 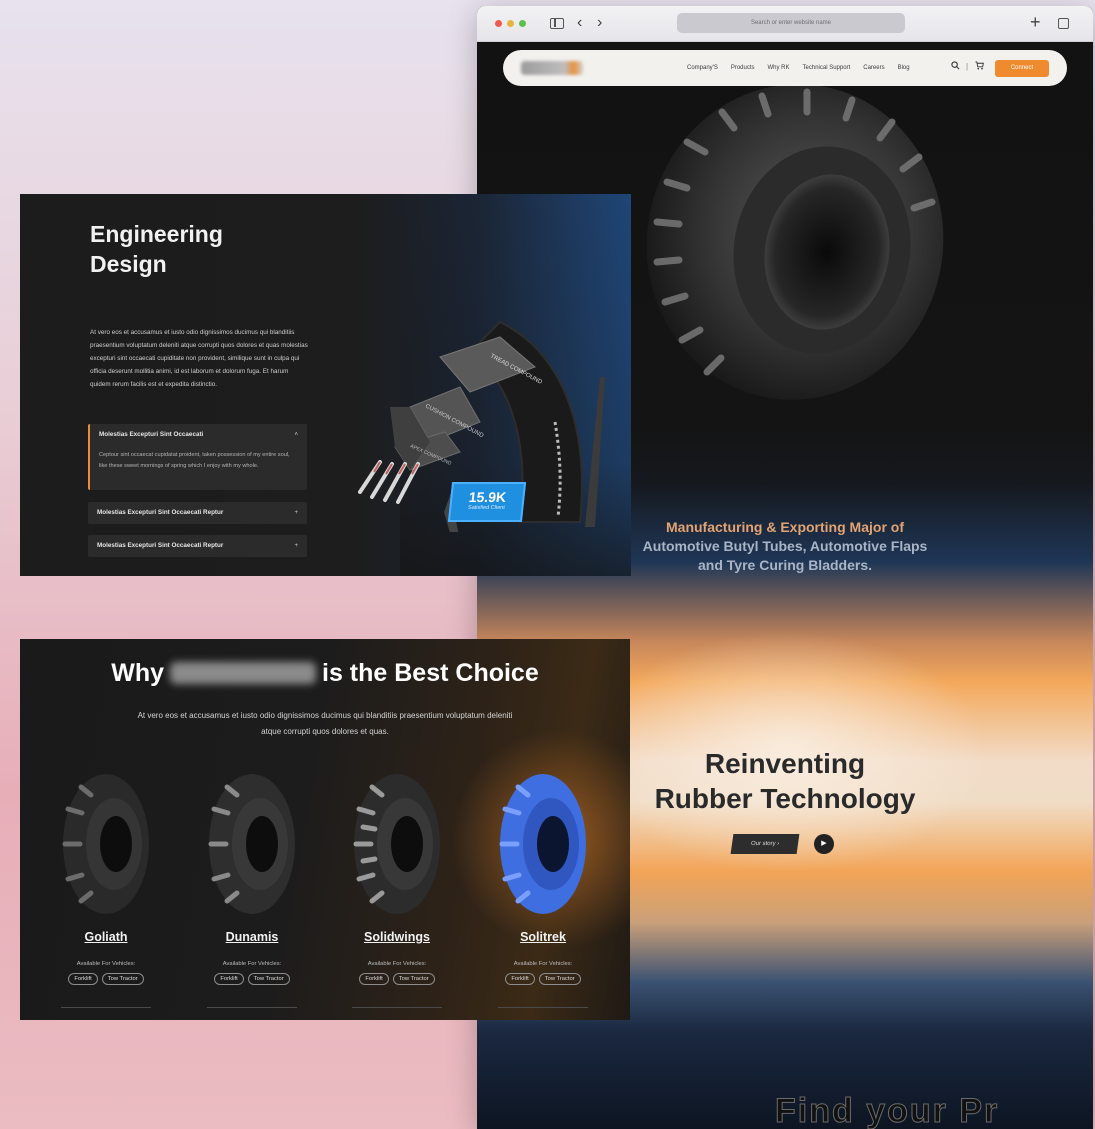 I want to click on nav-link-blog: Blog, so click(x=904, y=68).